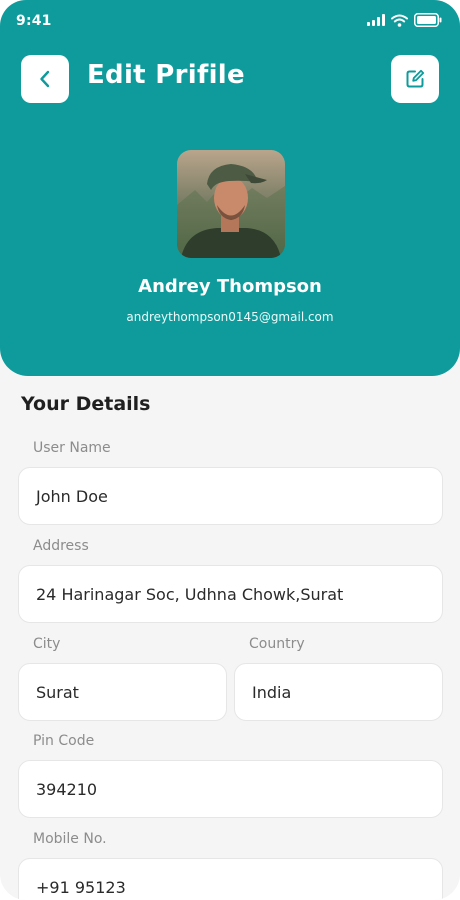  What do you see at coordinates (34, 21) in the screenshot?
I see `status-time: 9:41` at bounding box center [34, 21].